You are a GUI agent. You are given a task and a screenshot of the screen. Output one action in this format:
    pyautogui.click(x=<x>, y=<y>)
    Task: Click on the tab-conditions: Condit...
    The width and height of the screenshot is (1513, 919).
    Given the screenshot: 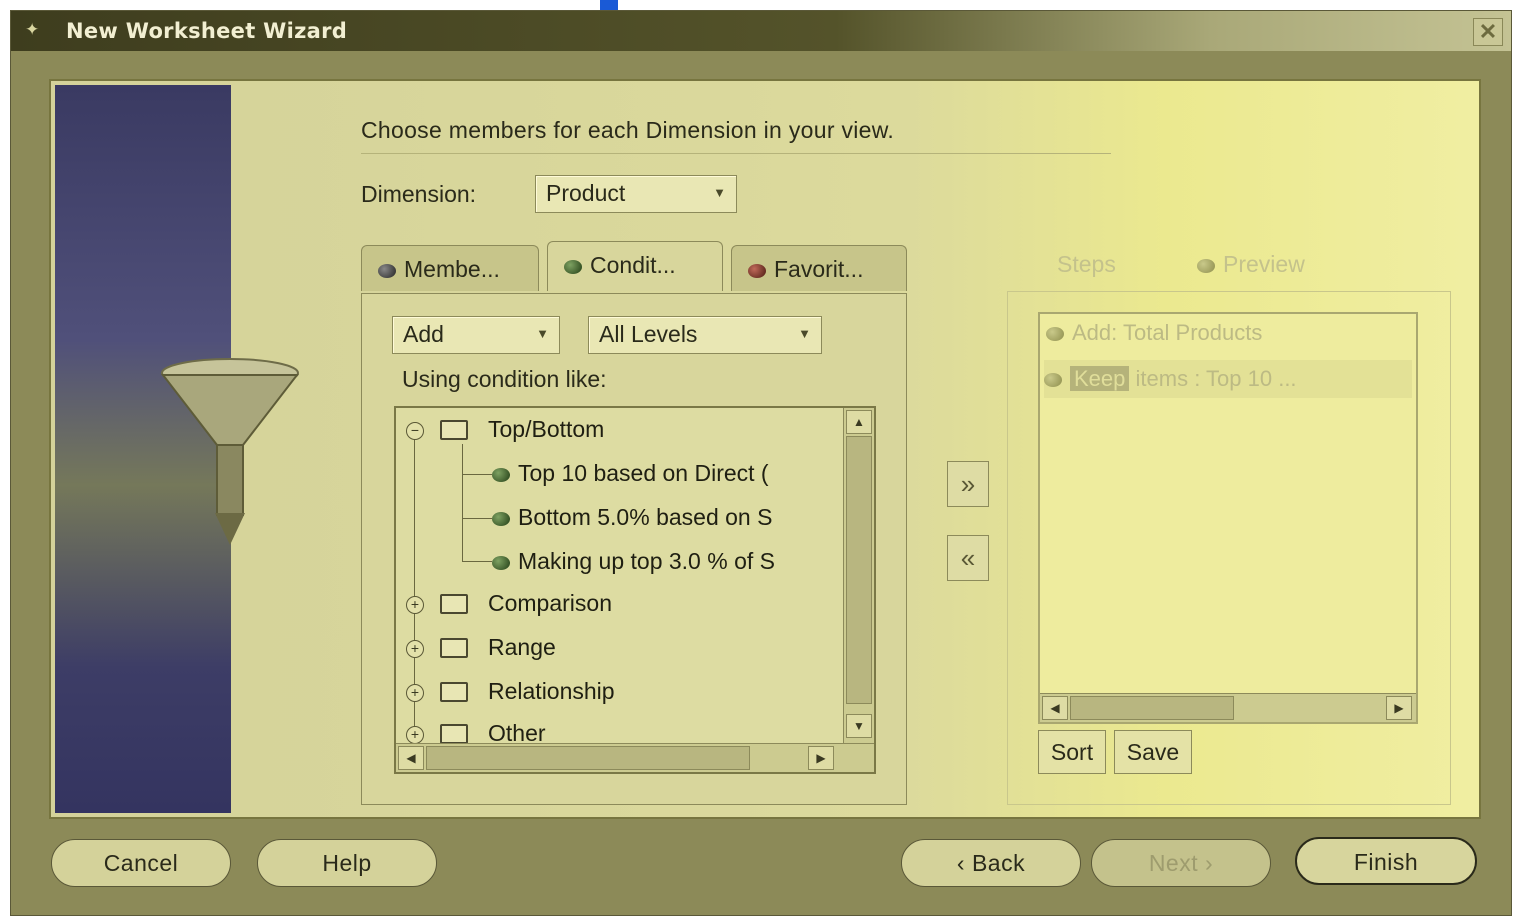 What is the action you would take?
    pyautogui.click(x=635, y=266)
    